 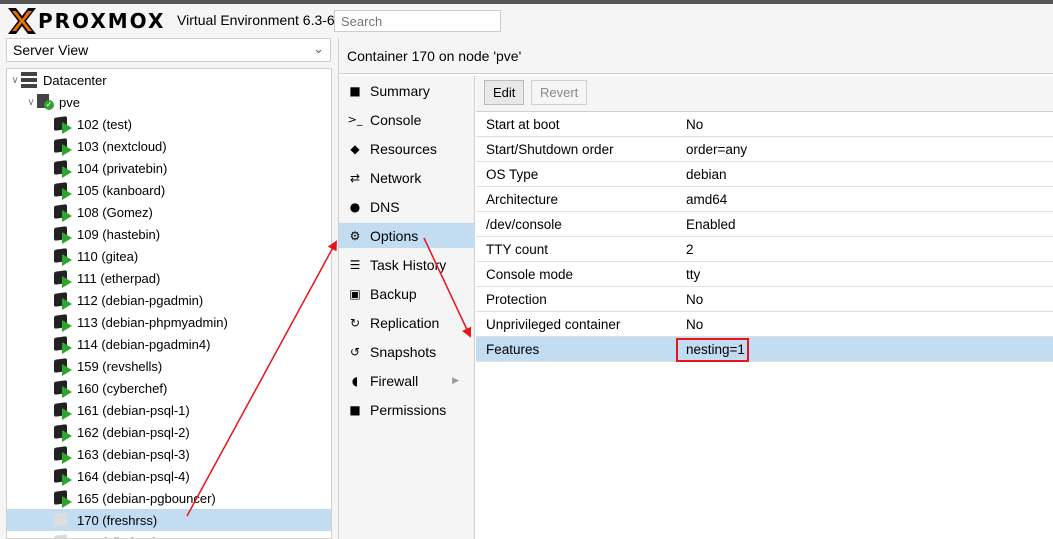 I want to click on menu-item-permissions: ■ Permissions, so click(x=407, y=409).